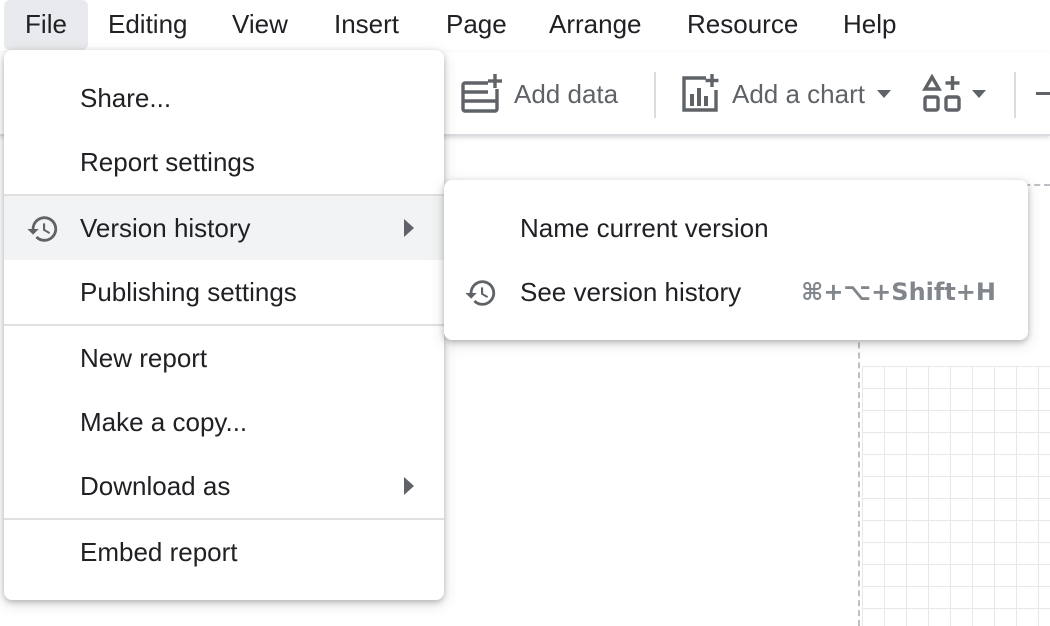  I want to click on canvas-grid, so click(956, 496).